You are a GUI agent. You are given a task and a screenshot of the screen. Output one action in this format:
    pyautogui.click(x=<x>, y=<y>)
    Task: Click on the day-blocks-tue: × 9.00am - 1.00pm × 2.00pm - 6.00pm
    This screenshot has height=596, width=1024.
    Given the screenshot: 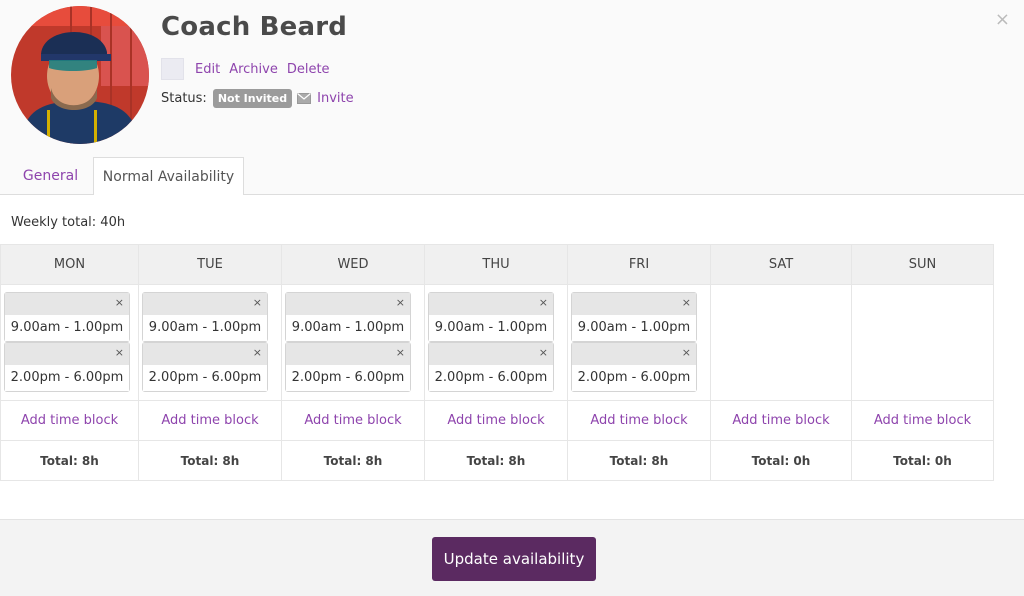 What is the action you would take?
    pyautogui.click(x=210, y=342)
    